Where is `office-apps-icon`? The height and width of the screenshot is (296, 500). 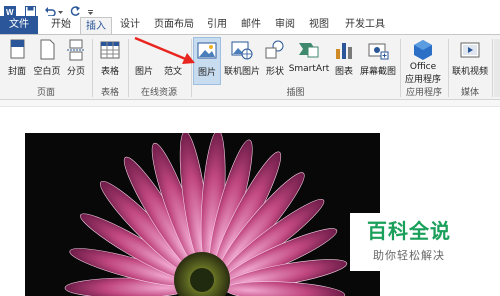
office-apps-icon is located at coordinates (423, 50).